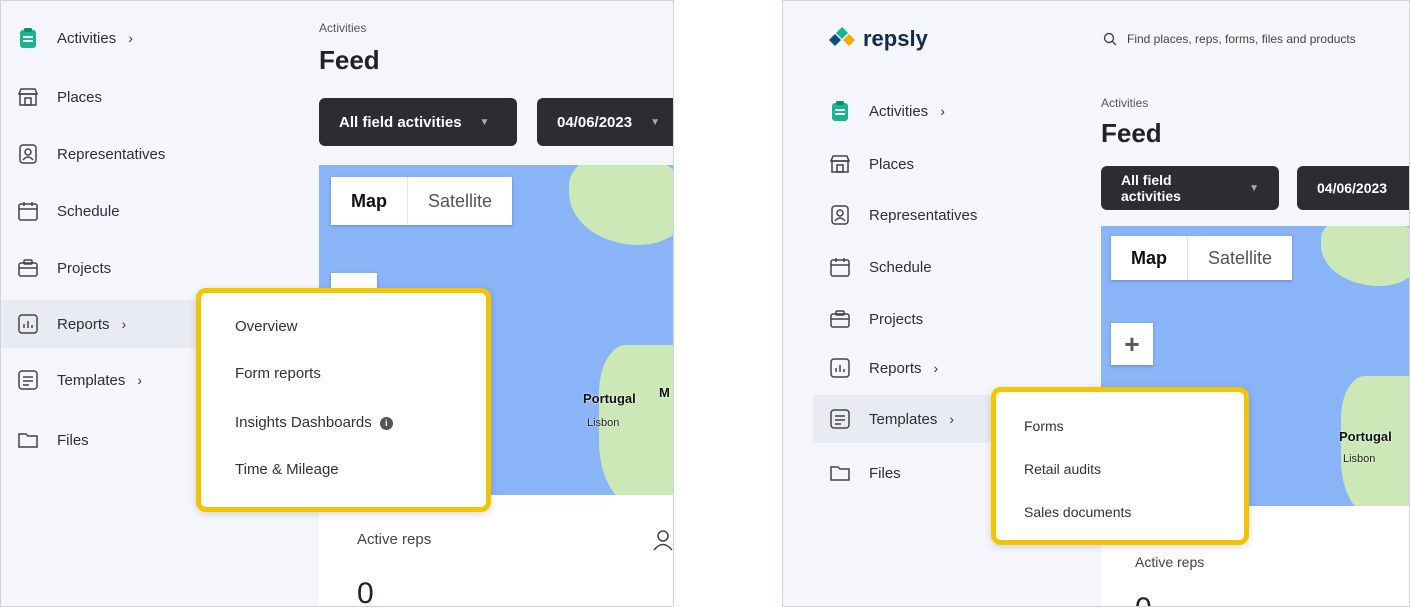  I want to click on repsly-logo: repsly, so click(877, 39).